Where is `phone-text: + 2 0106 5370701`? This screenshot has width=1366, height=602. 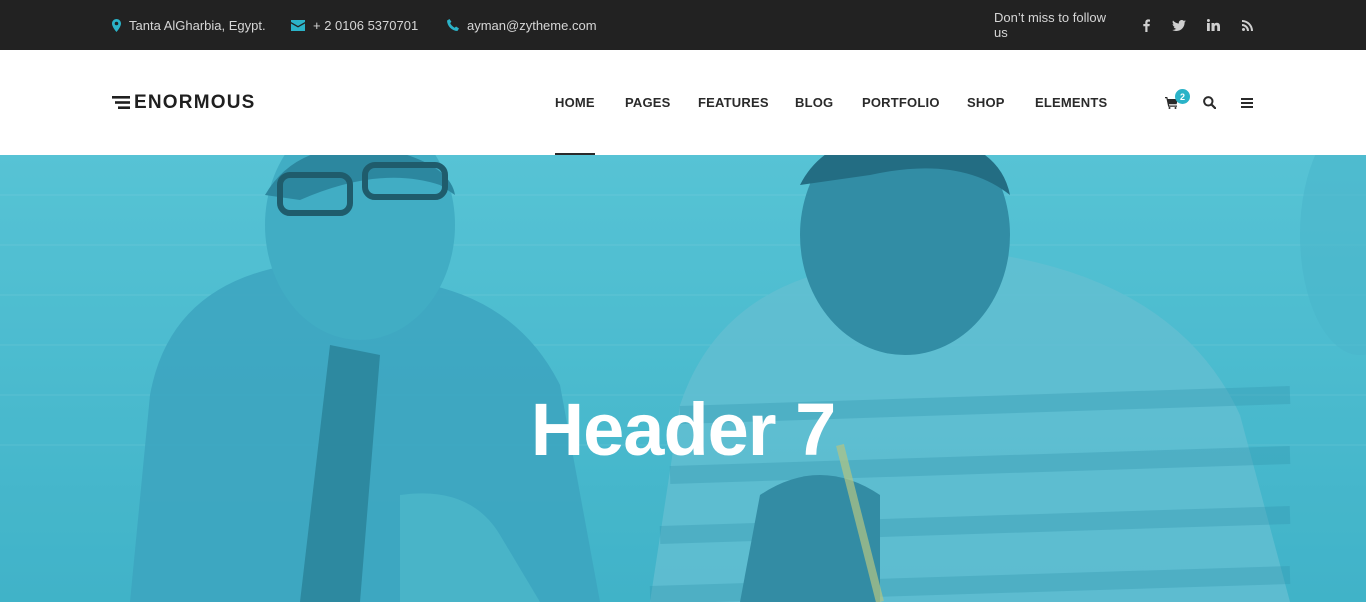
phone-text: + 2 0106 5370701 is located at coordinates (366, 25).